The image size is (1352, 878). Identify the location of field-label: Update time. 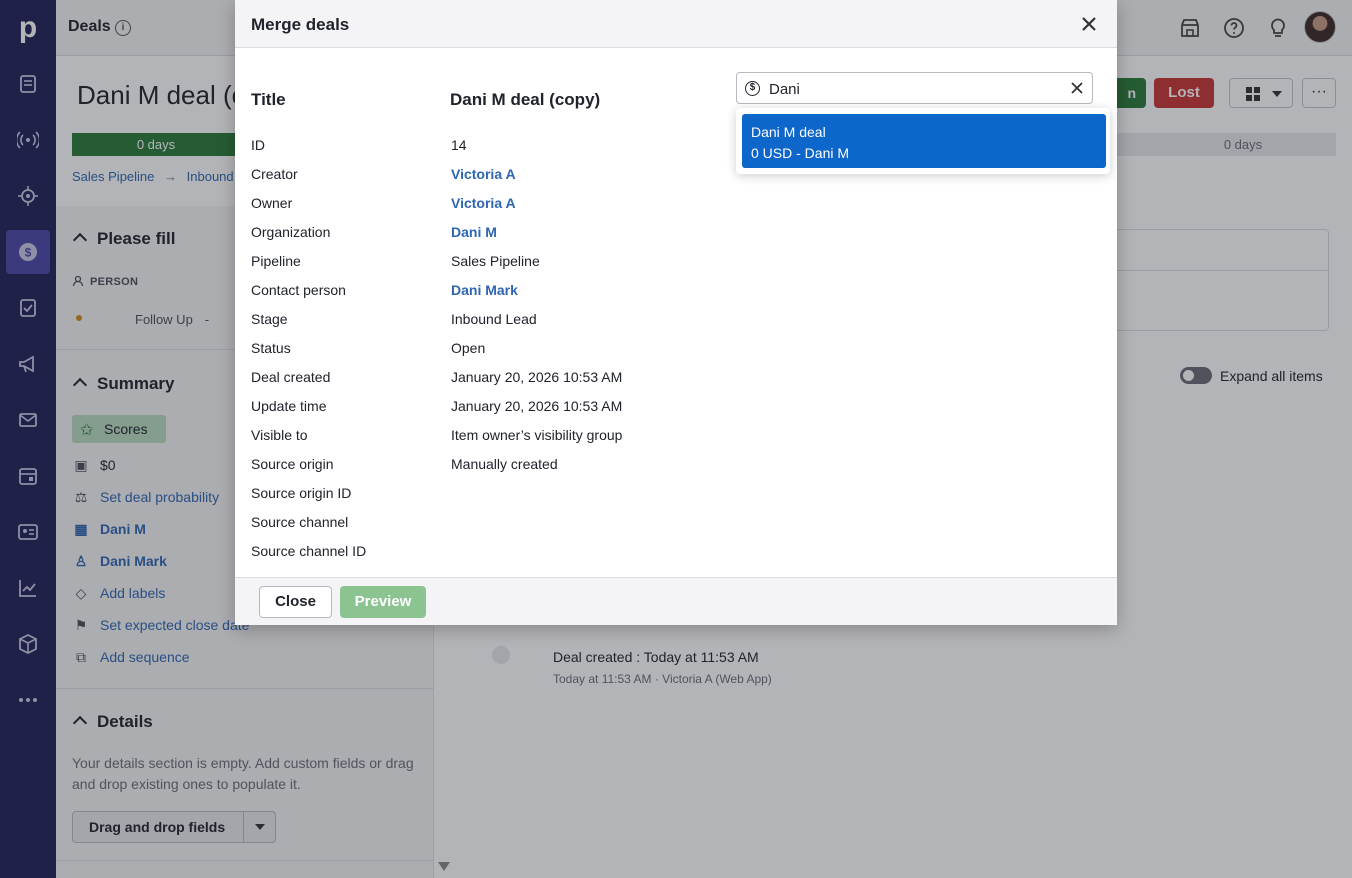
(289, 406).